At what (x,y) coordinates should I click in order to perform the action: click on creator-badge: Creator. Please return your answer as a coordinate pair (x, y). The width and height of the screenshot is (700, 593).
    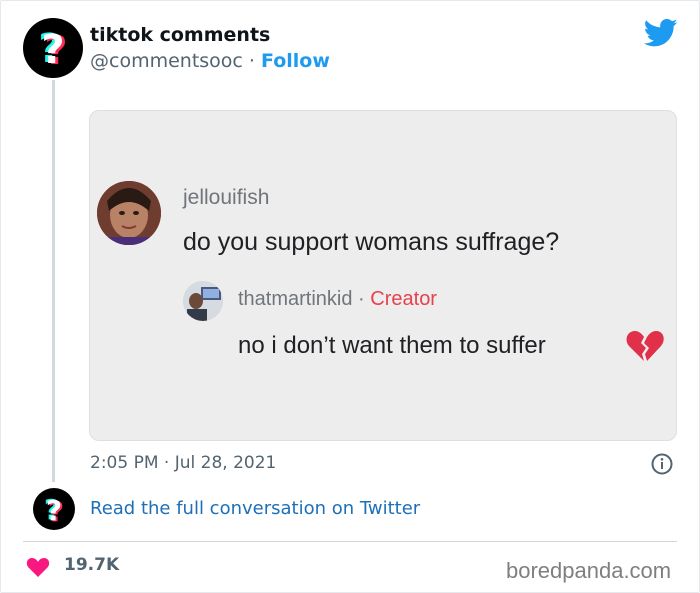
    Looking at the image, I should click on (403, 299).